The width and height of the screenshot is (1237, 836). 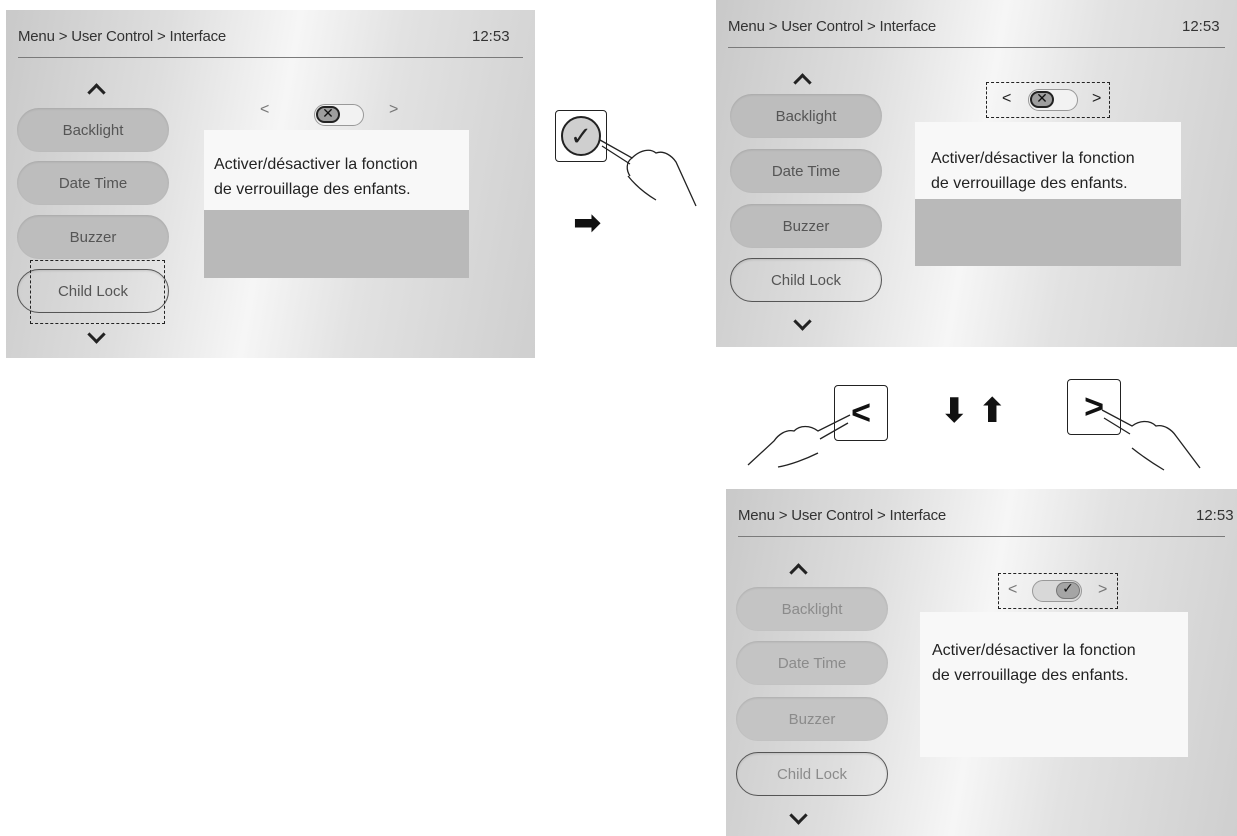 What do you see at coordinates (97, 292) in the screenshot?
I see `highlight-frame` at bounding box center [97, 292].